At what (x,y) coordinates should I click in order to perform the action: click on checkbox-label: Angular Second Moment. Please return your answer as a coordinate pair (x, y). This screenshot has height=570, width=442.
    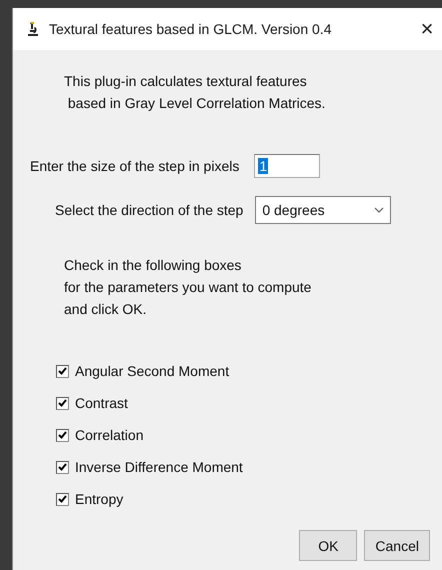
    Looking at the image, I should click on (152, 371).